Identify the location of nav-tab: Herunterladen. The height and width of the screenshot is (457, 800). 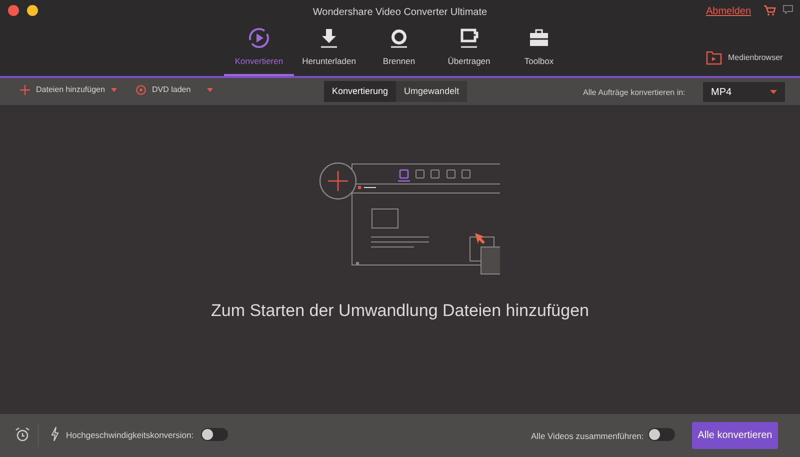
(329, 61).